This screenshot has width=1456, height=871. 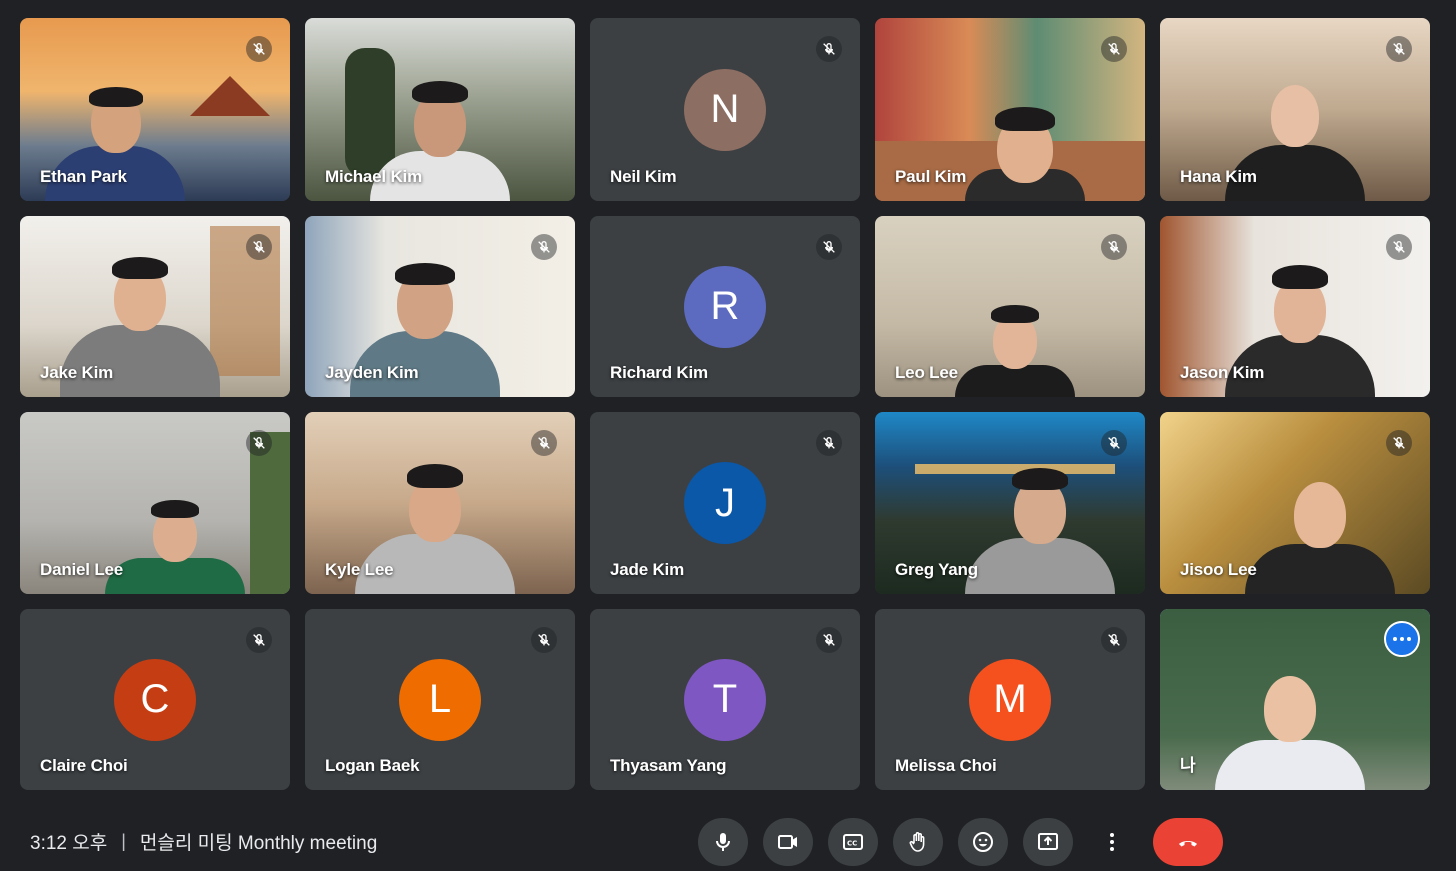 What do you see at coordinates (1295, 109) in the screenshot?
I see `participant-tile: Hana Kim` at bounding box center [1295, 109].